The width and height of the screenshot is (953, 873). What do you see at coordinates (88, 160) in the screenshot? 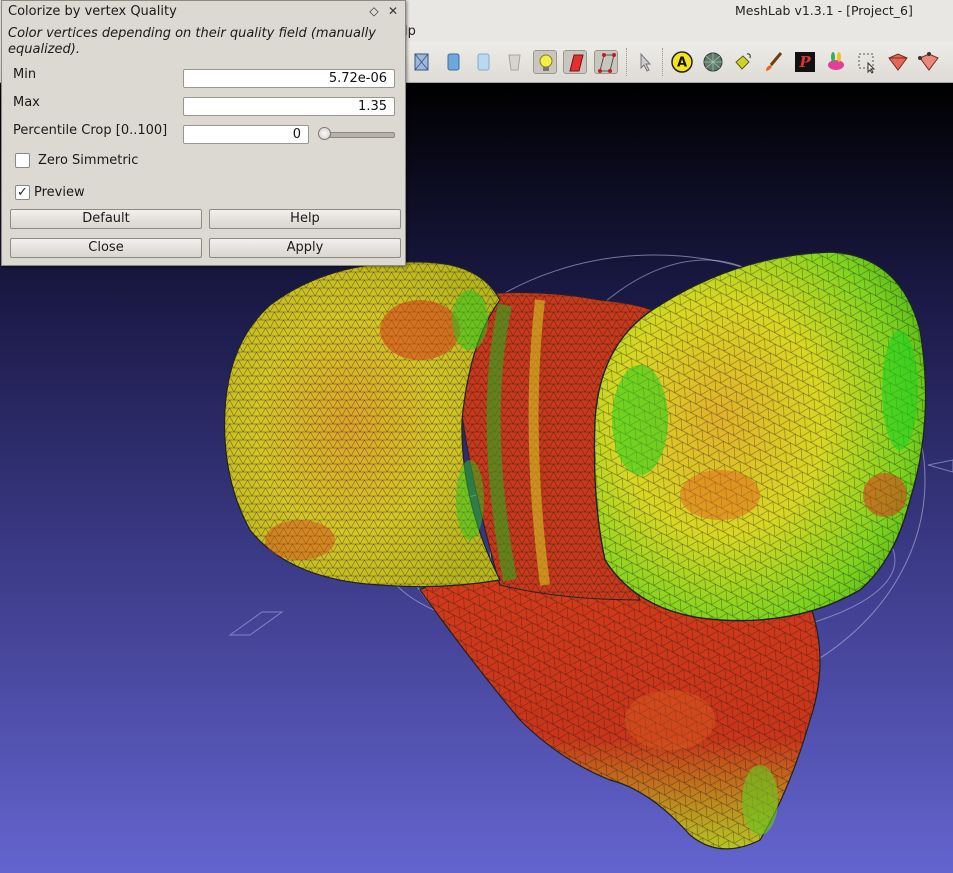
I see `zero-simmetric-label: Zero Simmetric` at bounding box center [88, 160].